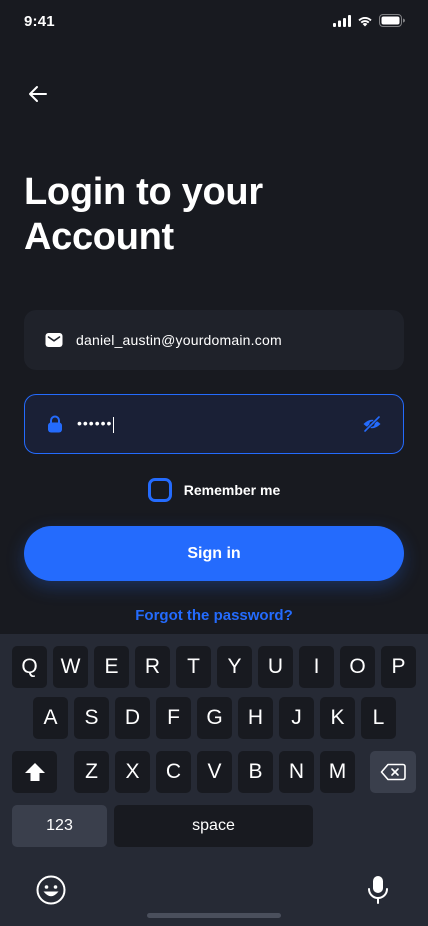 The image size is (428, 926). I want to click on emoji-icon, so click(51, 890).